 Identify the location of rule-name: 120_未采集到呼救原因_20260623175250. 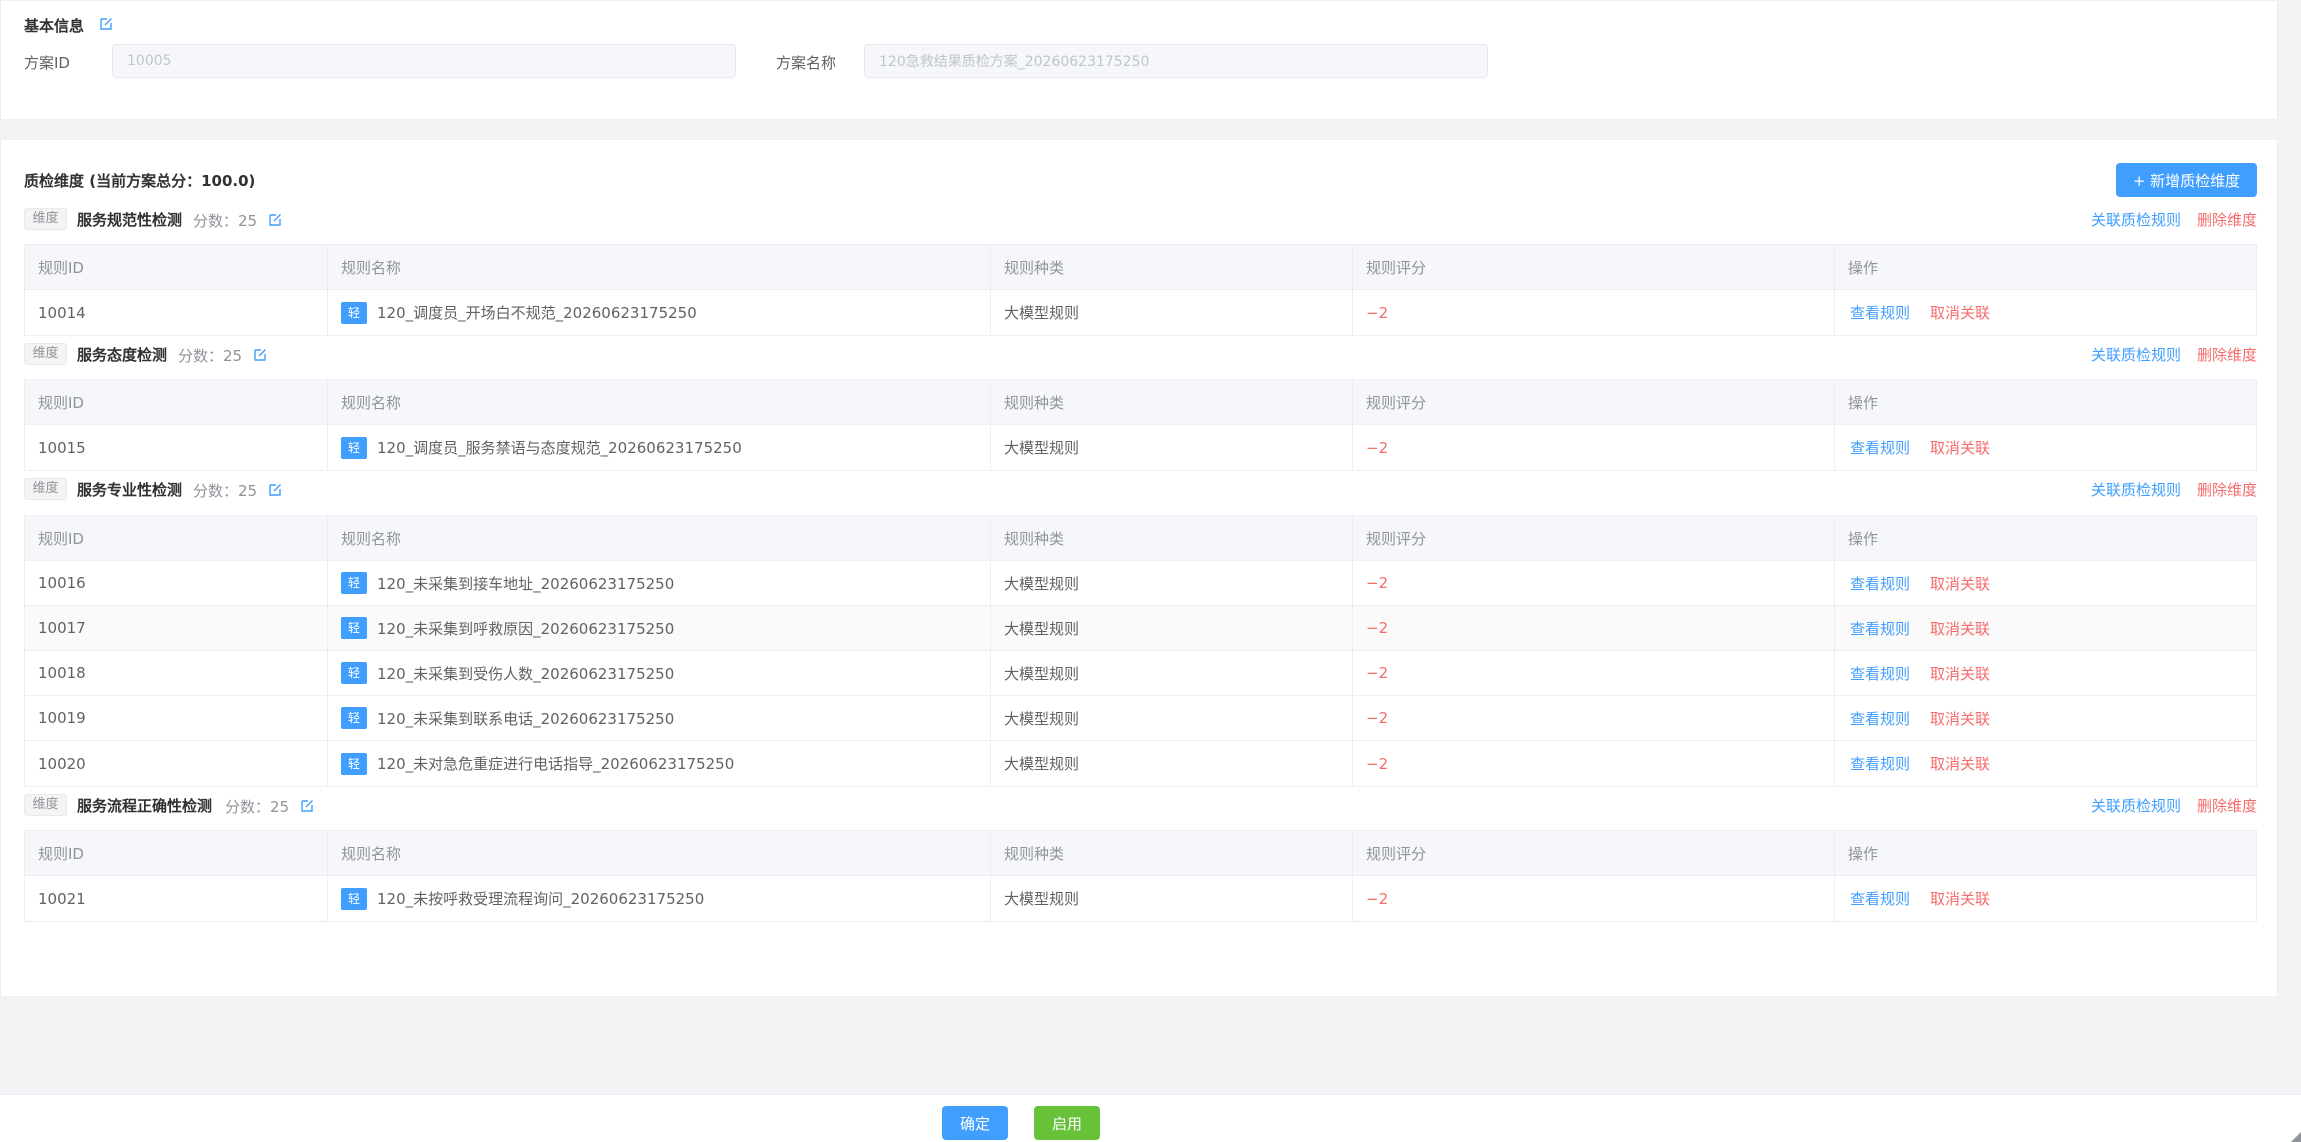
(526, 628).